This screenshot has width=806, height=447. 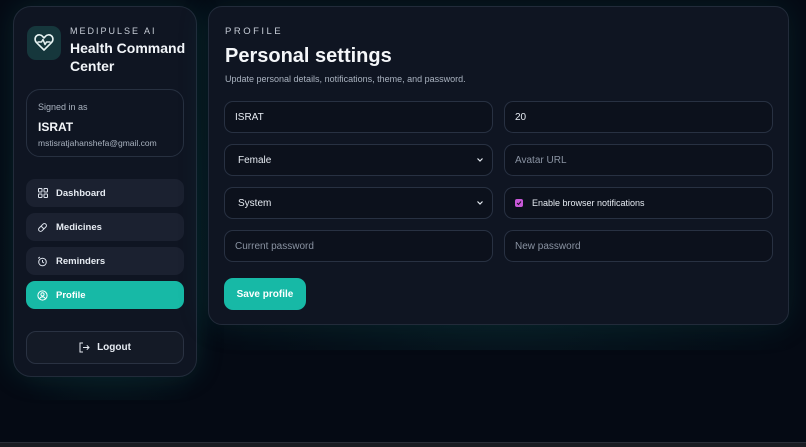 What do you see at coordinates (548, 246) in the screenshot?
I see `new-password-placeholder: New password` at bounding box center [548, 246].